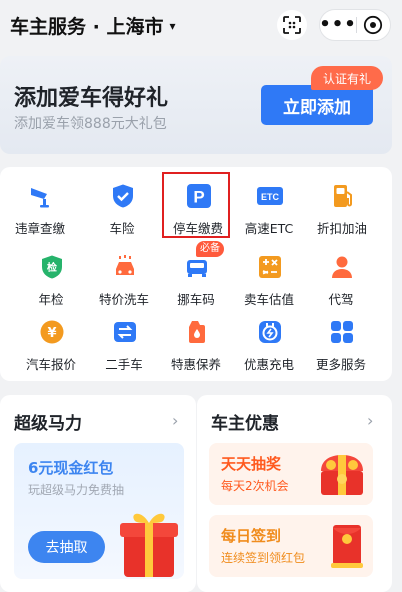 This screenshot has width=402, height=592. What do you see at coordinates (39, 228) in the screenshot?
I see `service-label: 违章查缴` at bounding box center [39, 228].